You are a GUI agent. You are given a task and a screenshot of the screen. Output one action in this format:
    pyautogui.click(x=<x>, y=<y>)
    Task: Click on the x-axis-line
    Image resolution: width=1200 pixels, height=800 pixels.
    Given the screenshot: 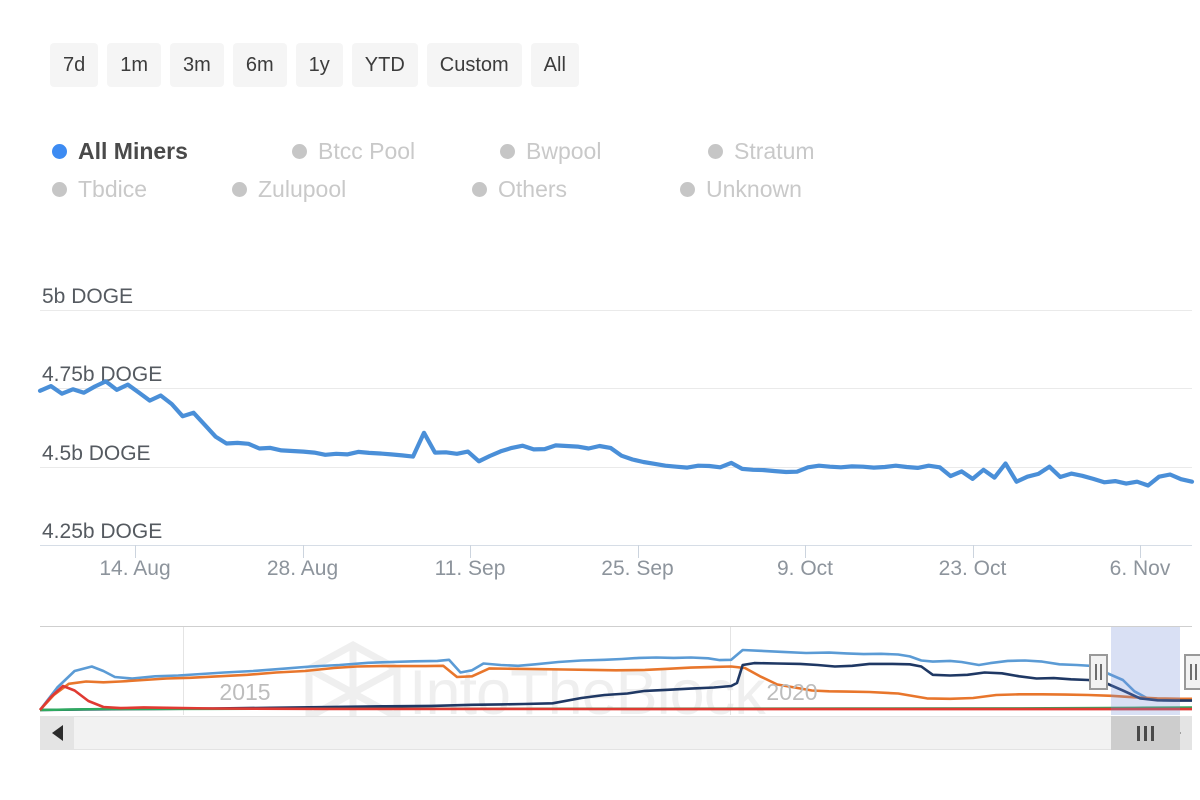 What is the action you would take?
    pyautogui.click(x=616, y=545)
    